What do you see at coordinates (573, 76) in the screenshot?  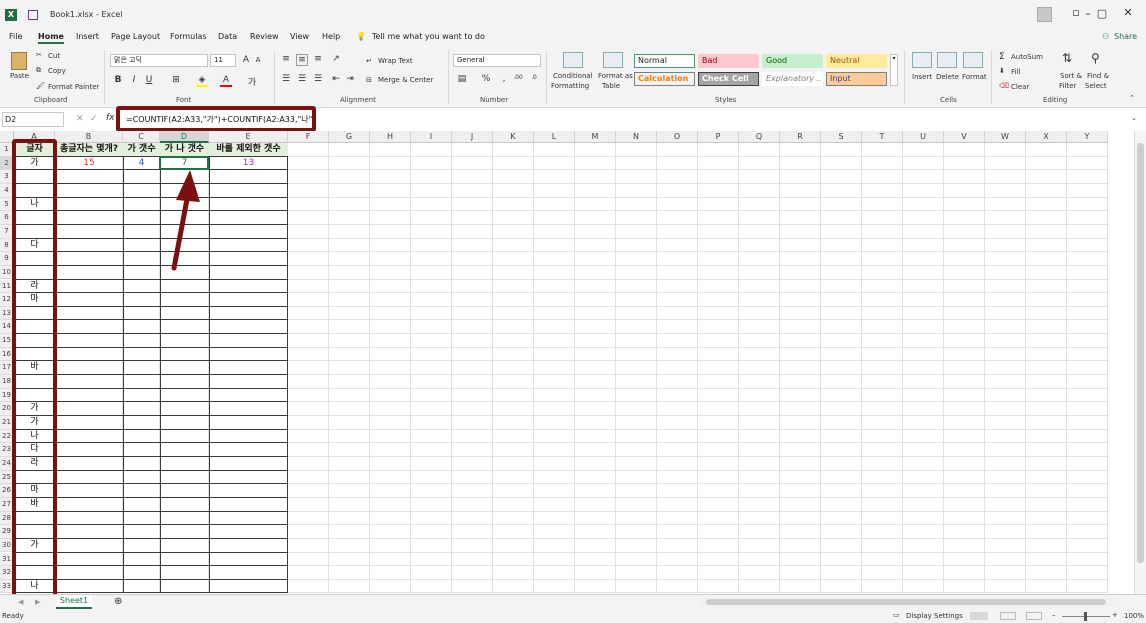 I see `conditional-formatting-button: Conditional` at bounding box center [573, 76].